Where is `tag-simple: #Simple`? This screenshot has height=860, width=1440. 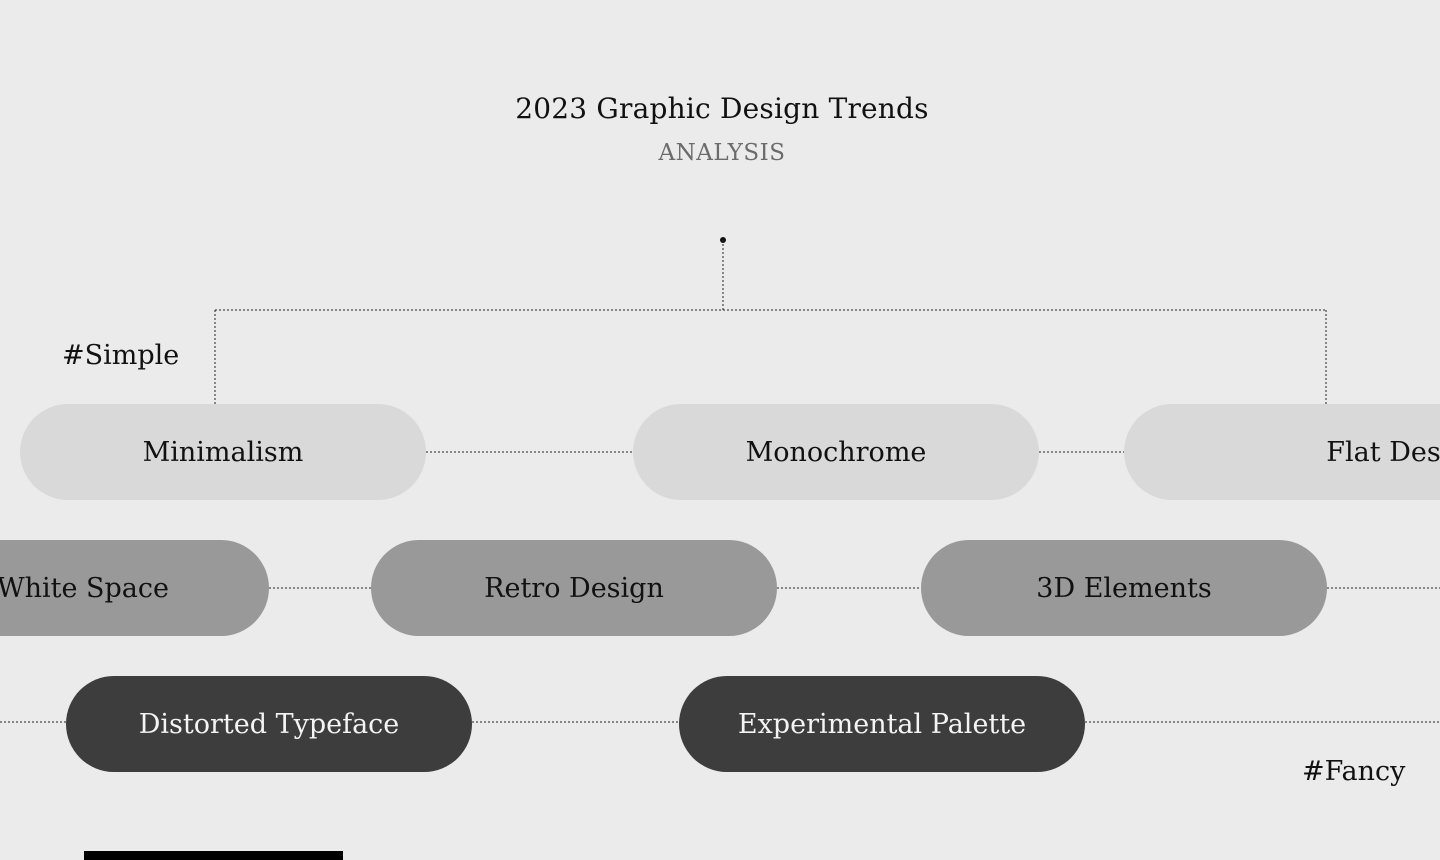 tag-simple: #Simple is located at coordinates (121, 355).